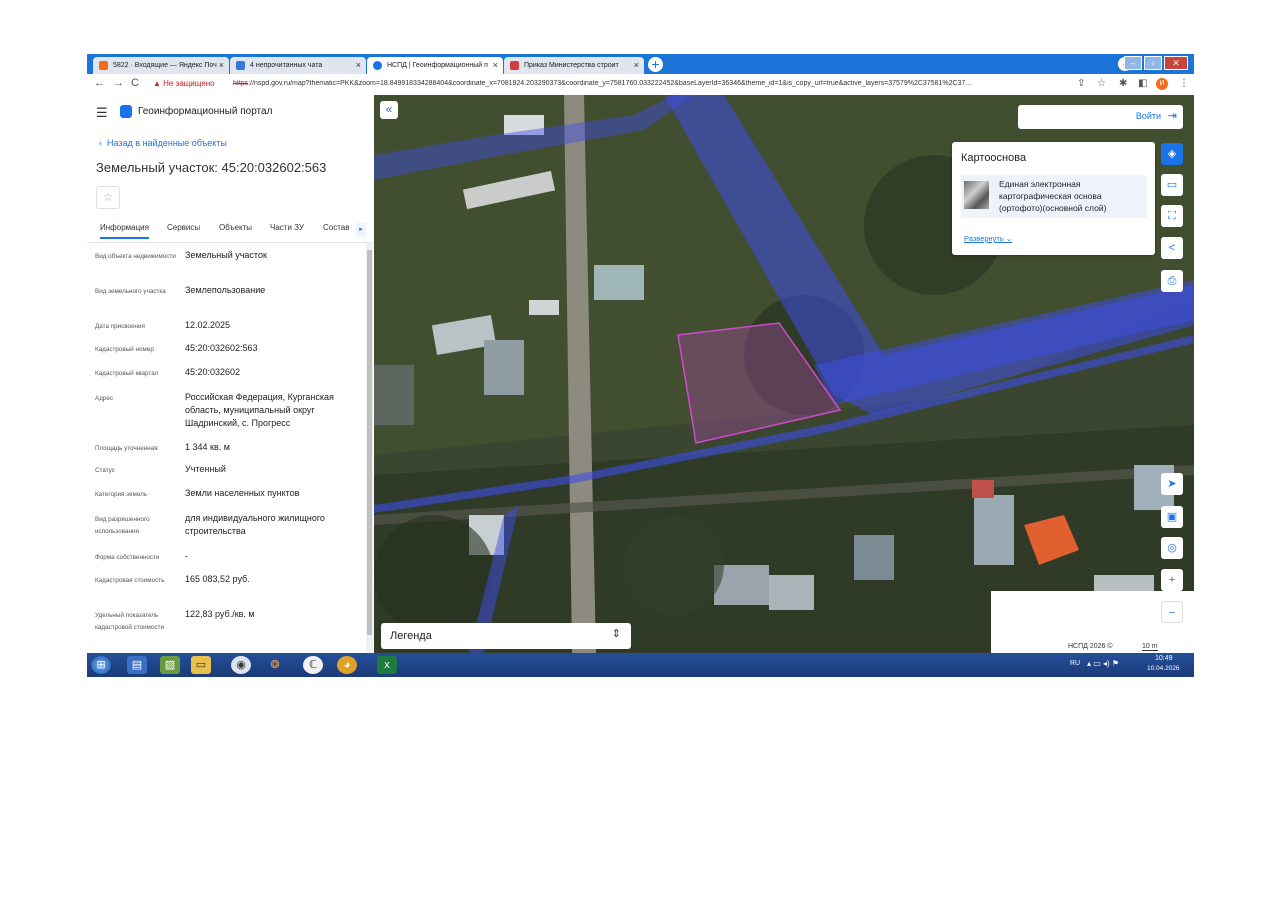  What do you see at coordinates (241, 83) in the screenshot?
I see `url-scheme: https` at bounding box center [241, 83].